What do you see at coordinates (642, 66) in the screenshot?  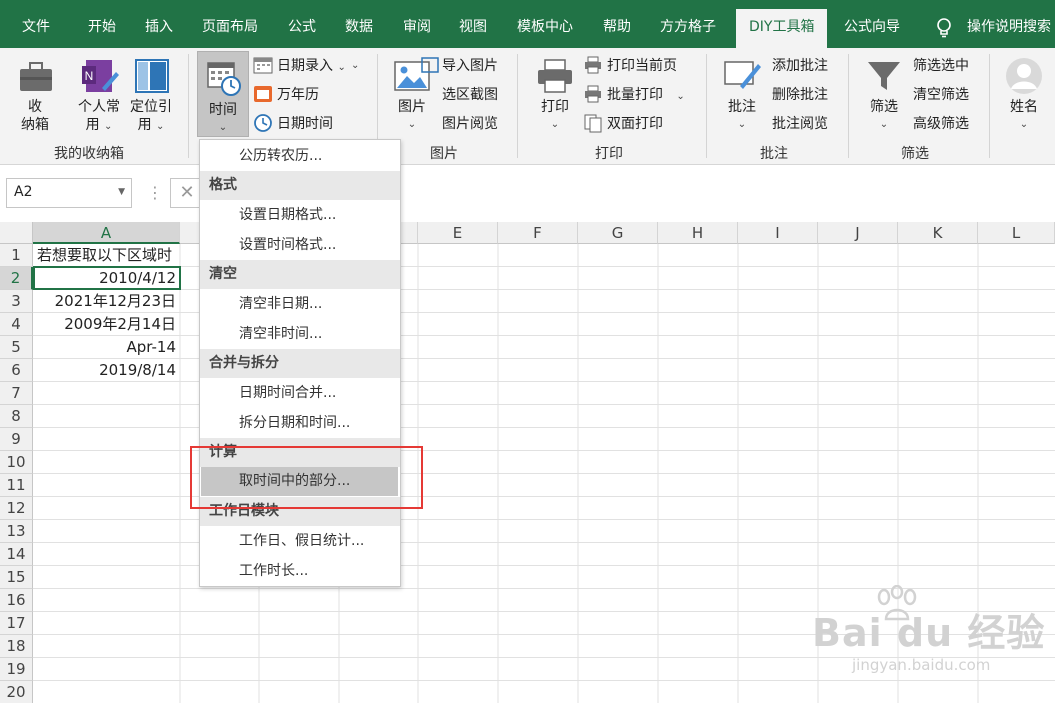 I see `print-current-page-button: 打印当前页` at bounding box center [642, 66].